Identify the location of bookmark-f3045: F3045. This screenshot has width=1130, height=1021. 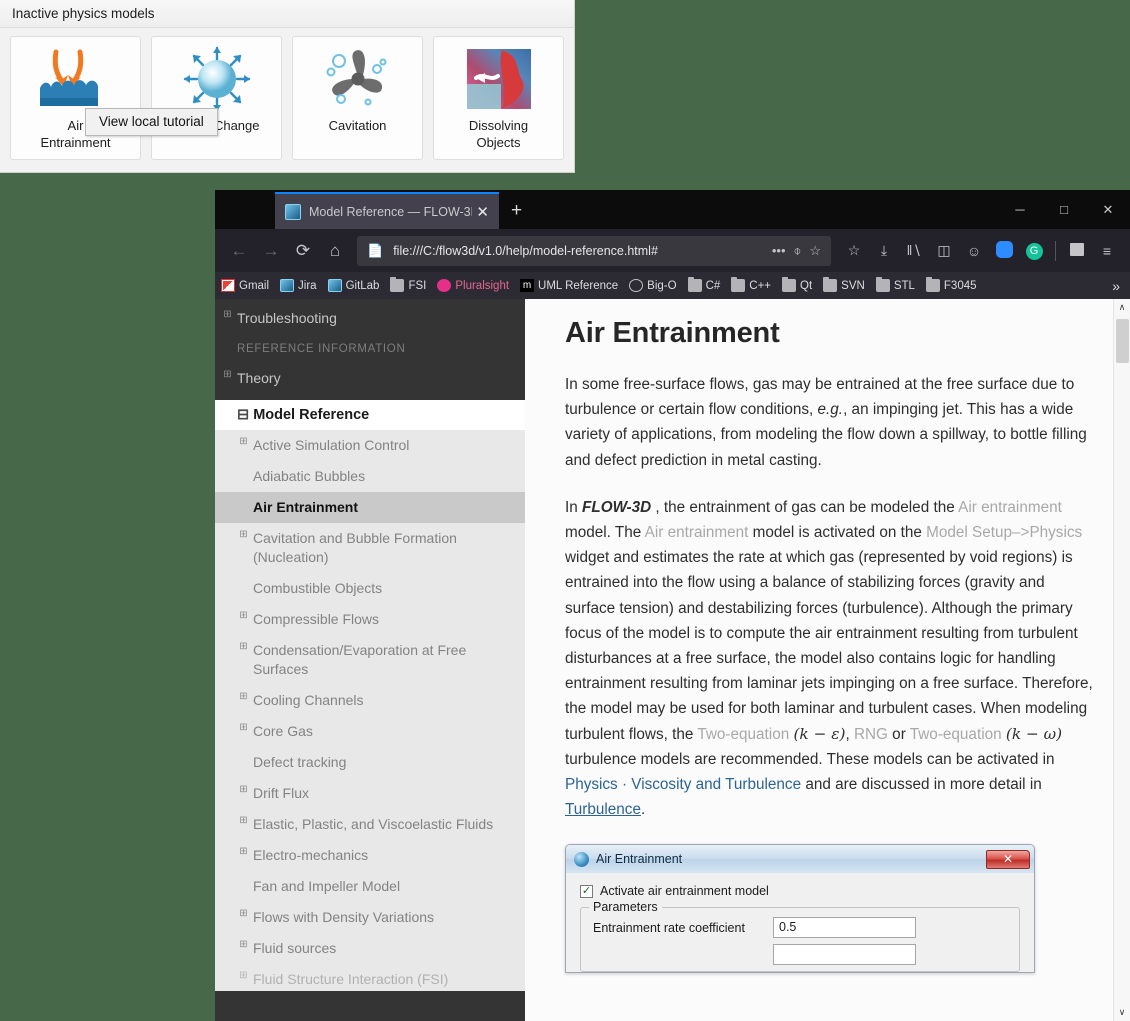
(951, 284).